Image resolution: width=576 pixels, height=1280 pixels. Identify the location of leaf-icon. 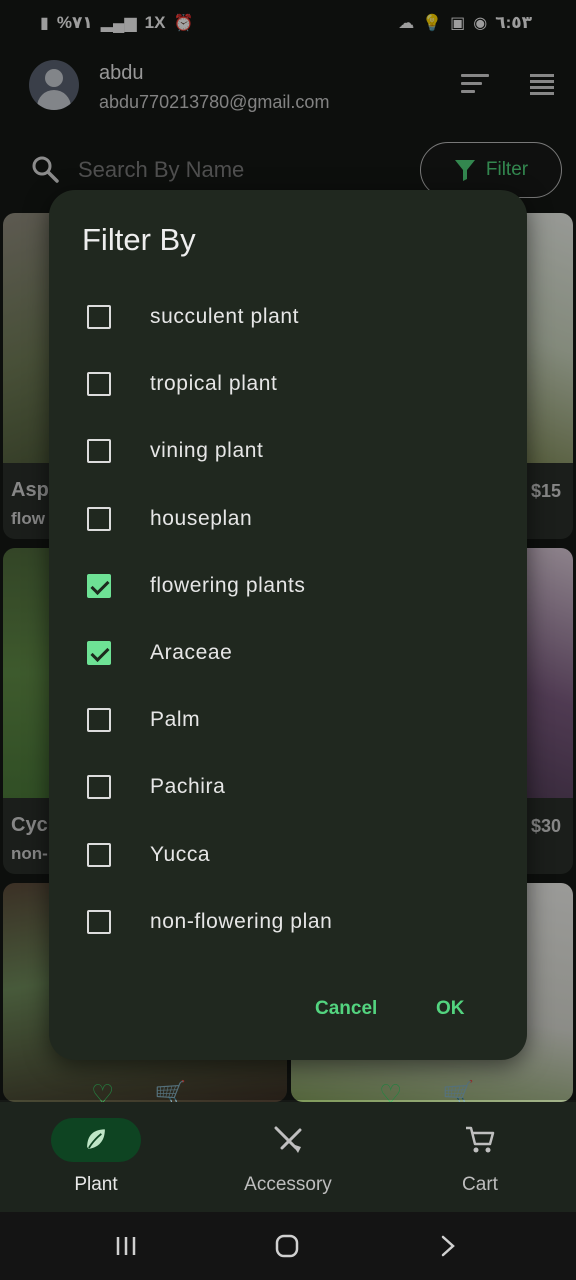
(96, 1139).